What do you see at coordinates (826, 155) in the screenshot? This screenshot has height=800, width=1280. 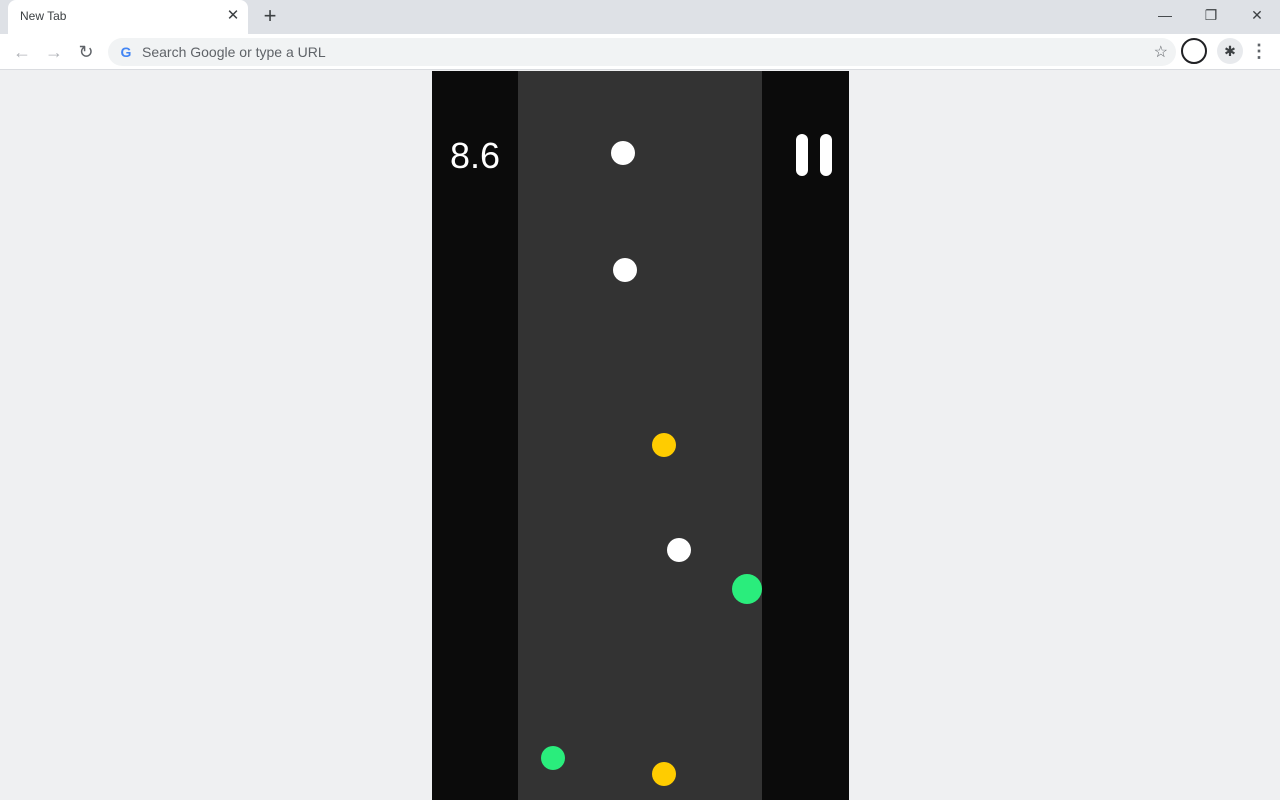 I see `pause-bar-right` at bounding box center [826, 155].